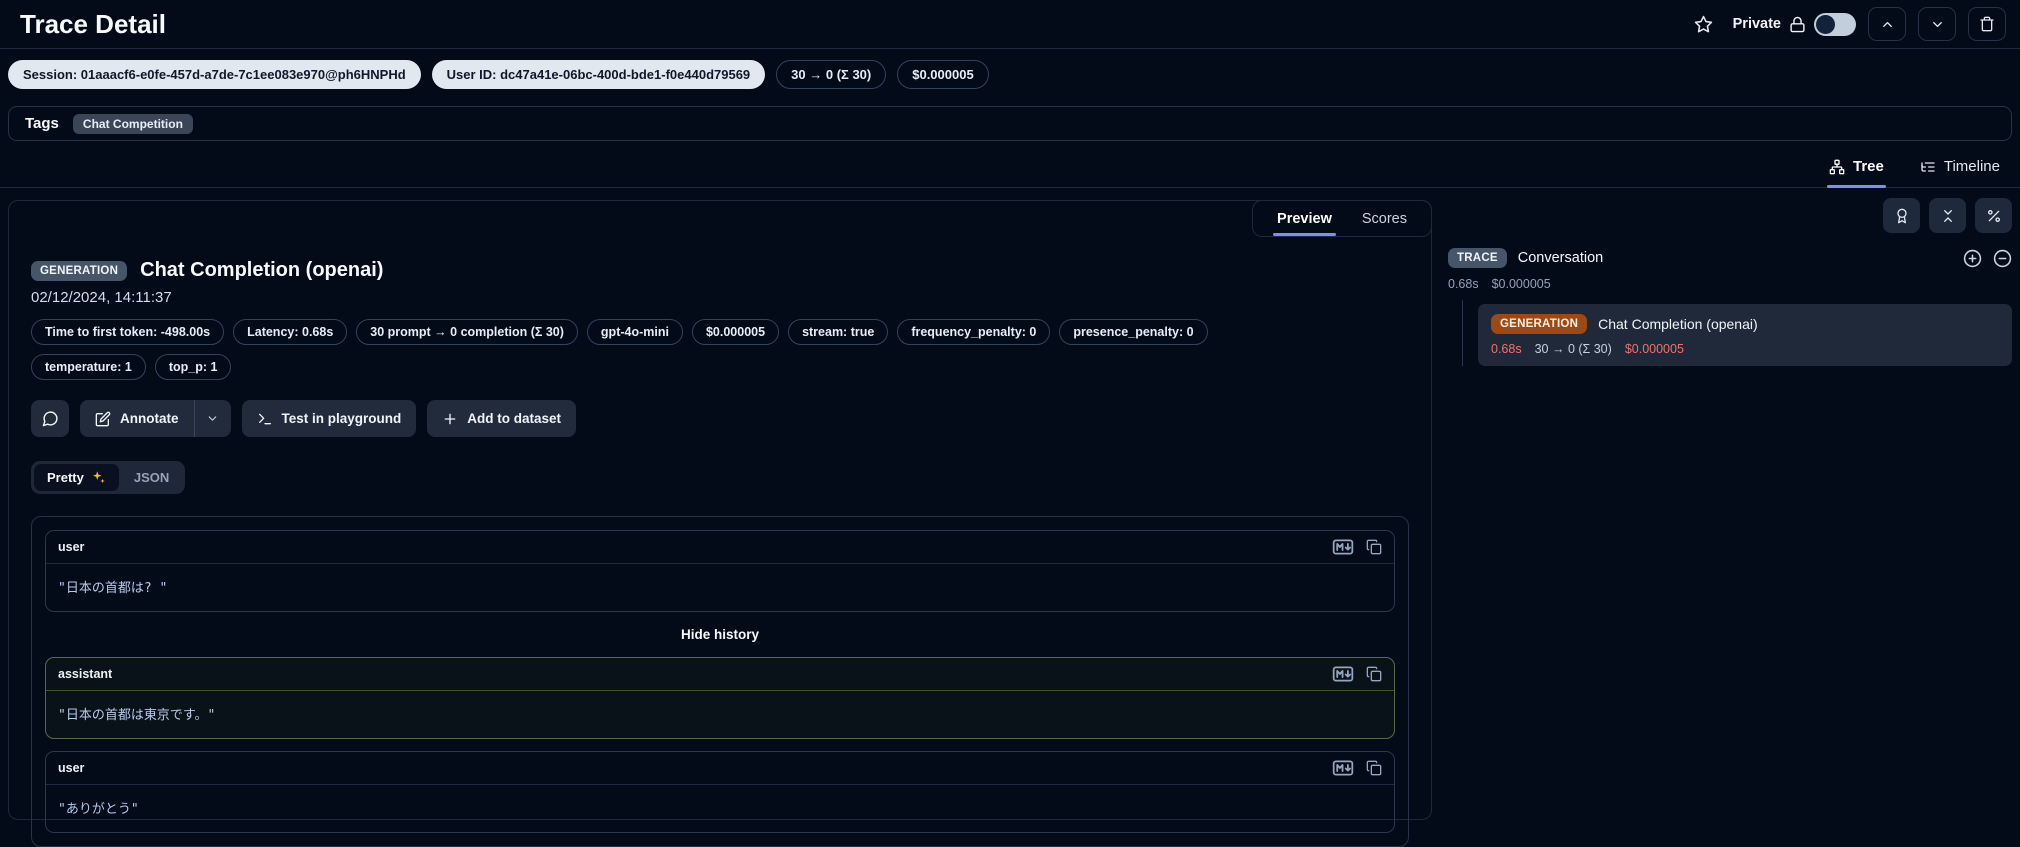 This screenshot has width=2020, height=847. What do you see at coordinates (1477, 258) in the screenshot?
I see `trace-type-badge: TRACE` at bounding box center [1477, 258].